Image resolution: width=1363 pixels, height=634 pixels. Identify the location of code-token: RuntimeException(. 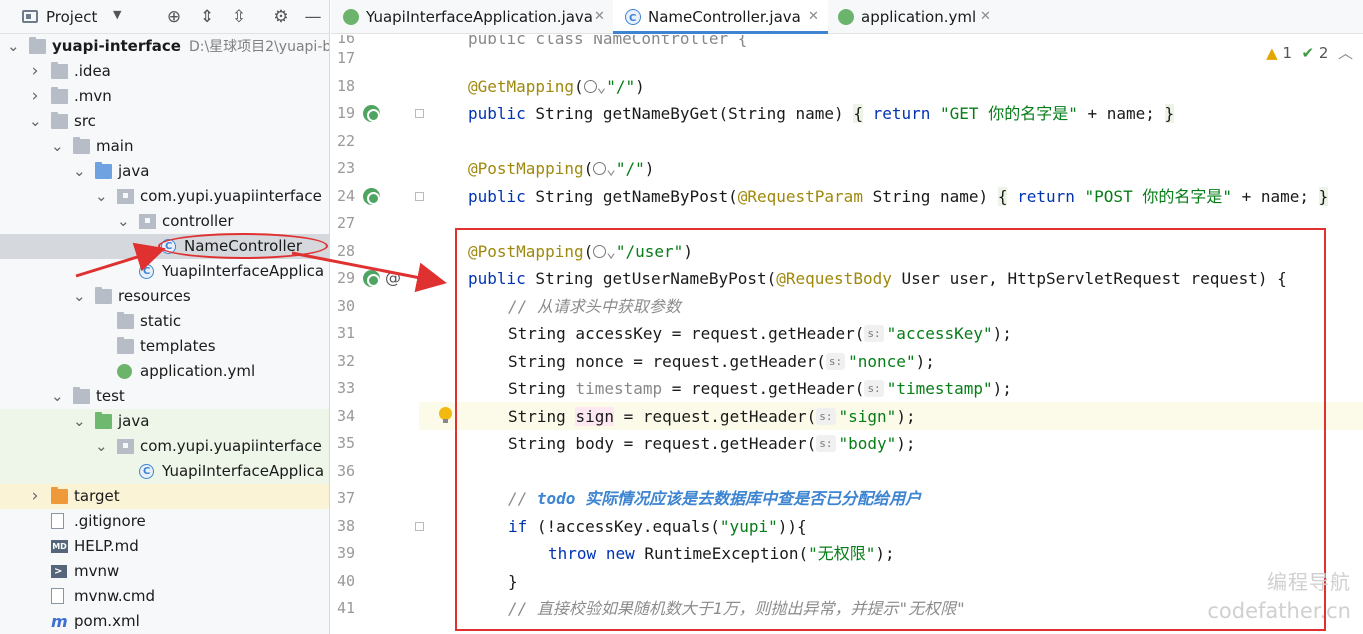
(721, 553).